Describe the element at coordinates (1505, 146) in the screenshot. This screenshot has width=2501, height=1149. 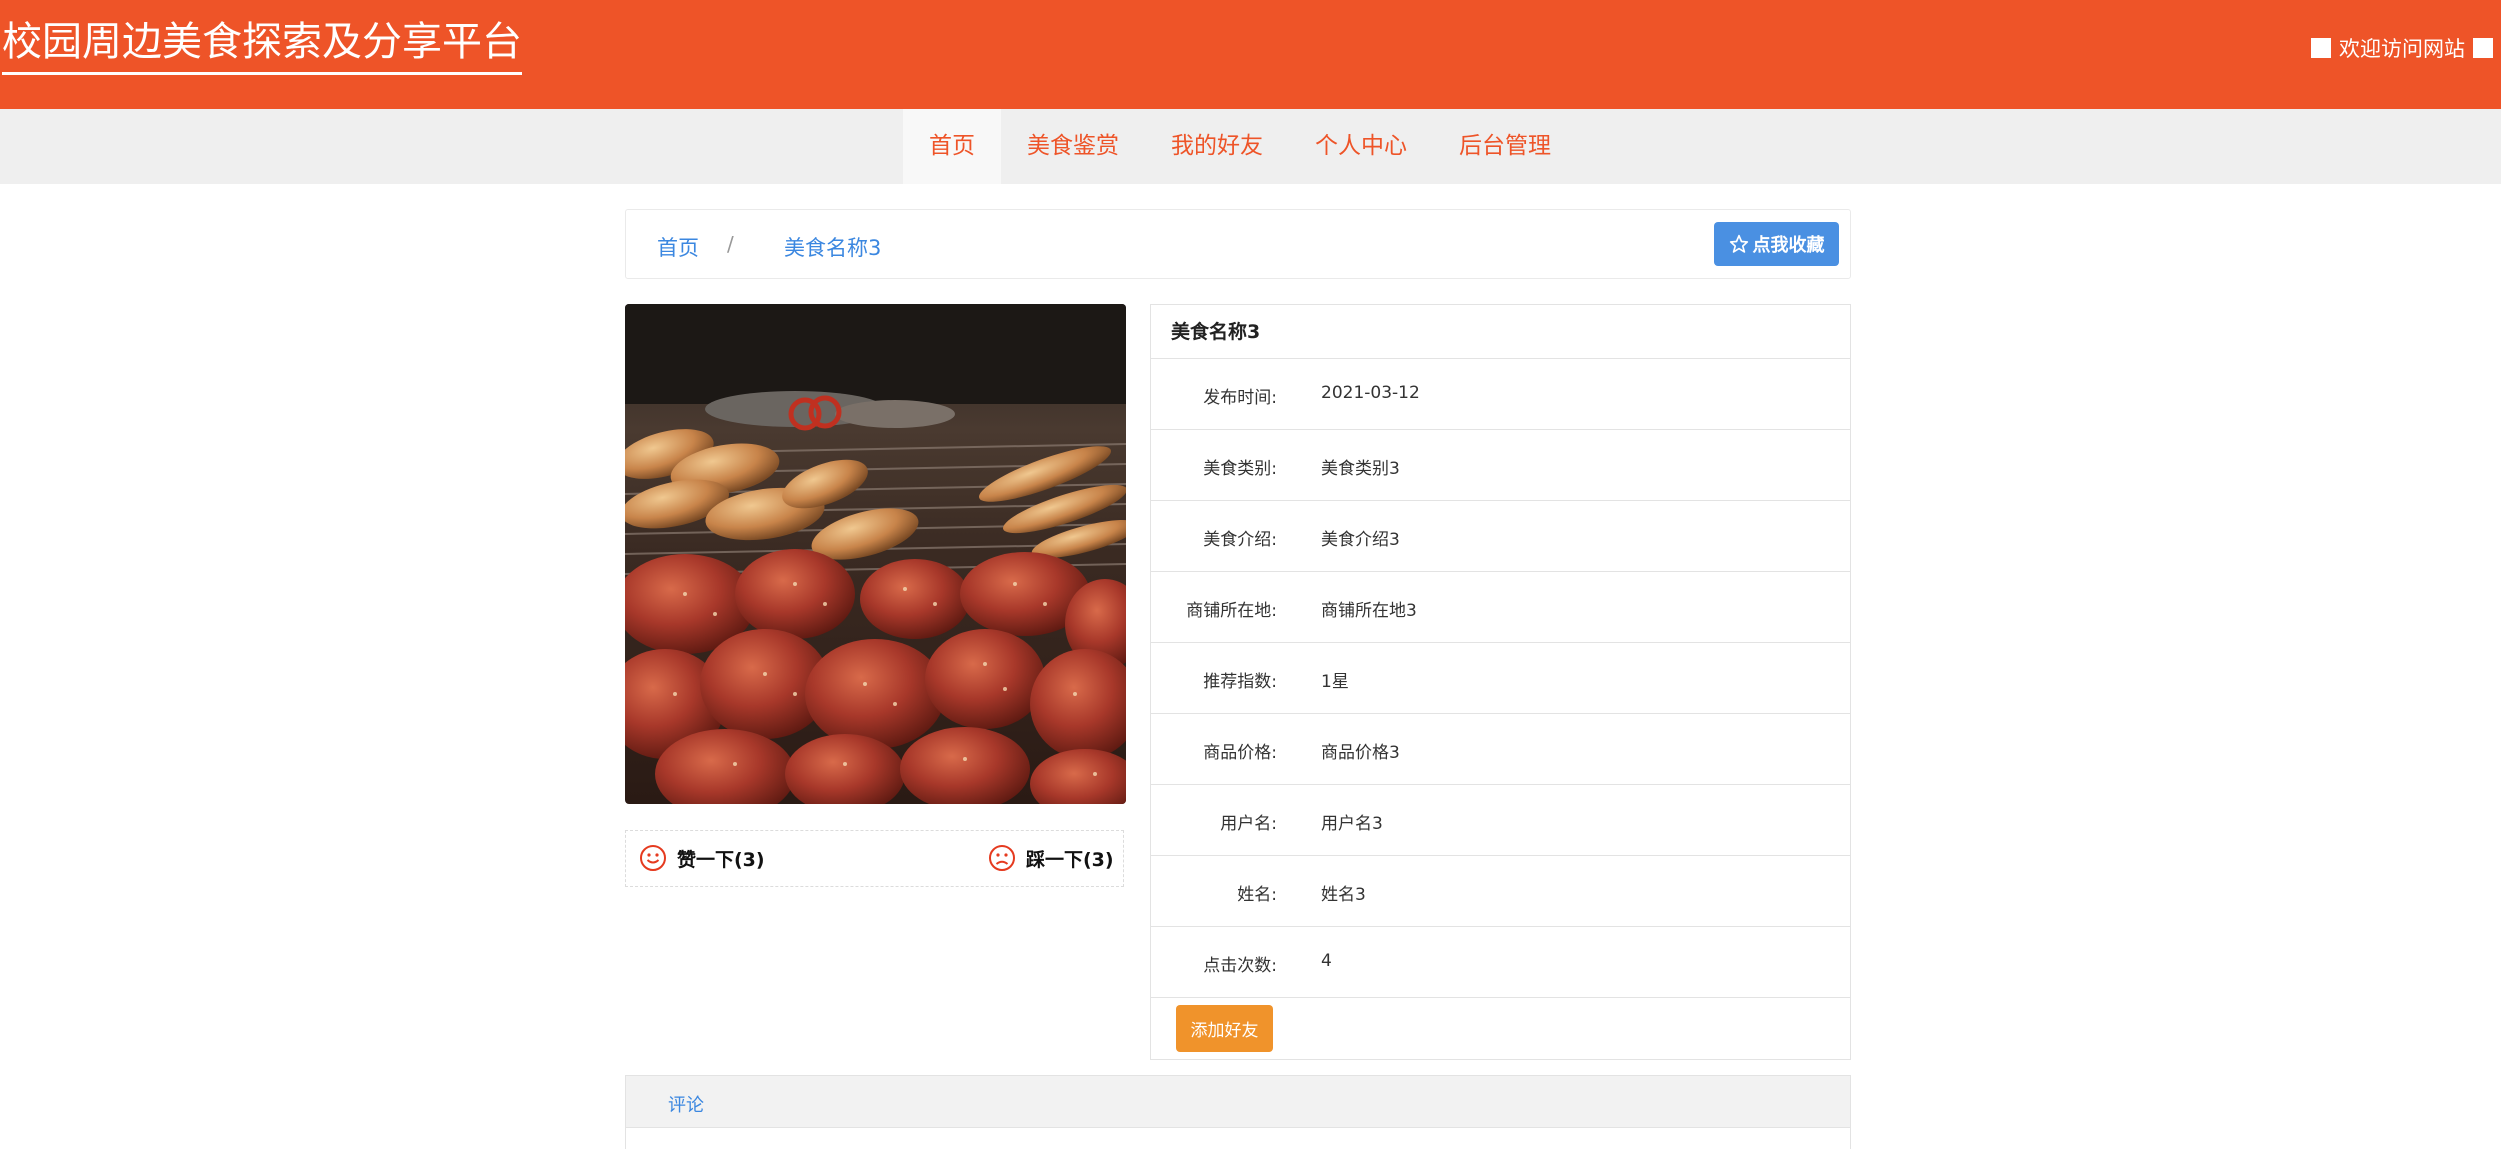
I see `nav-admin: 后台管理` at that location.